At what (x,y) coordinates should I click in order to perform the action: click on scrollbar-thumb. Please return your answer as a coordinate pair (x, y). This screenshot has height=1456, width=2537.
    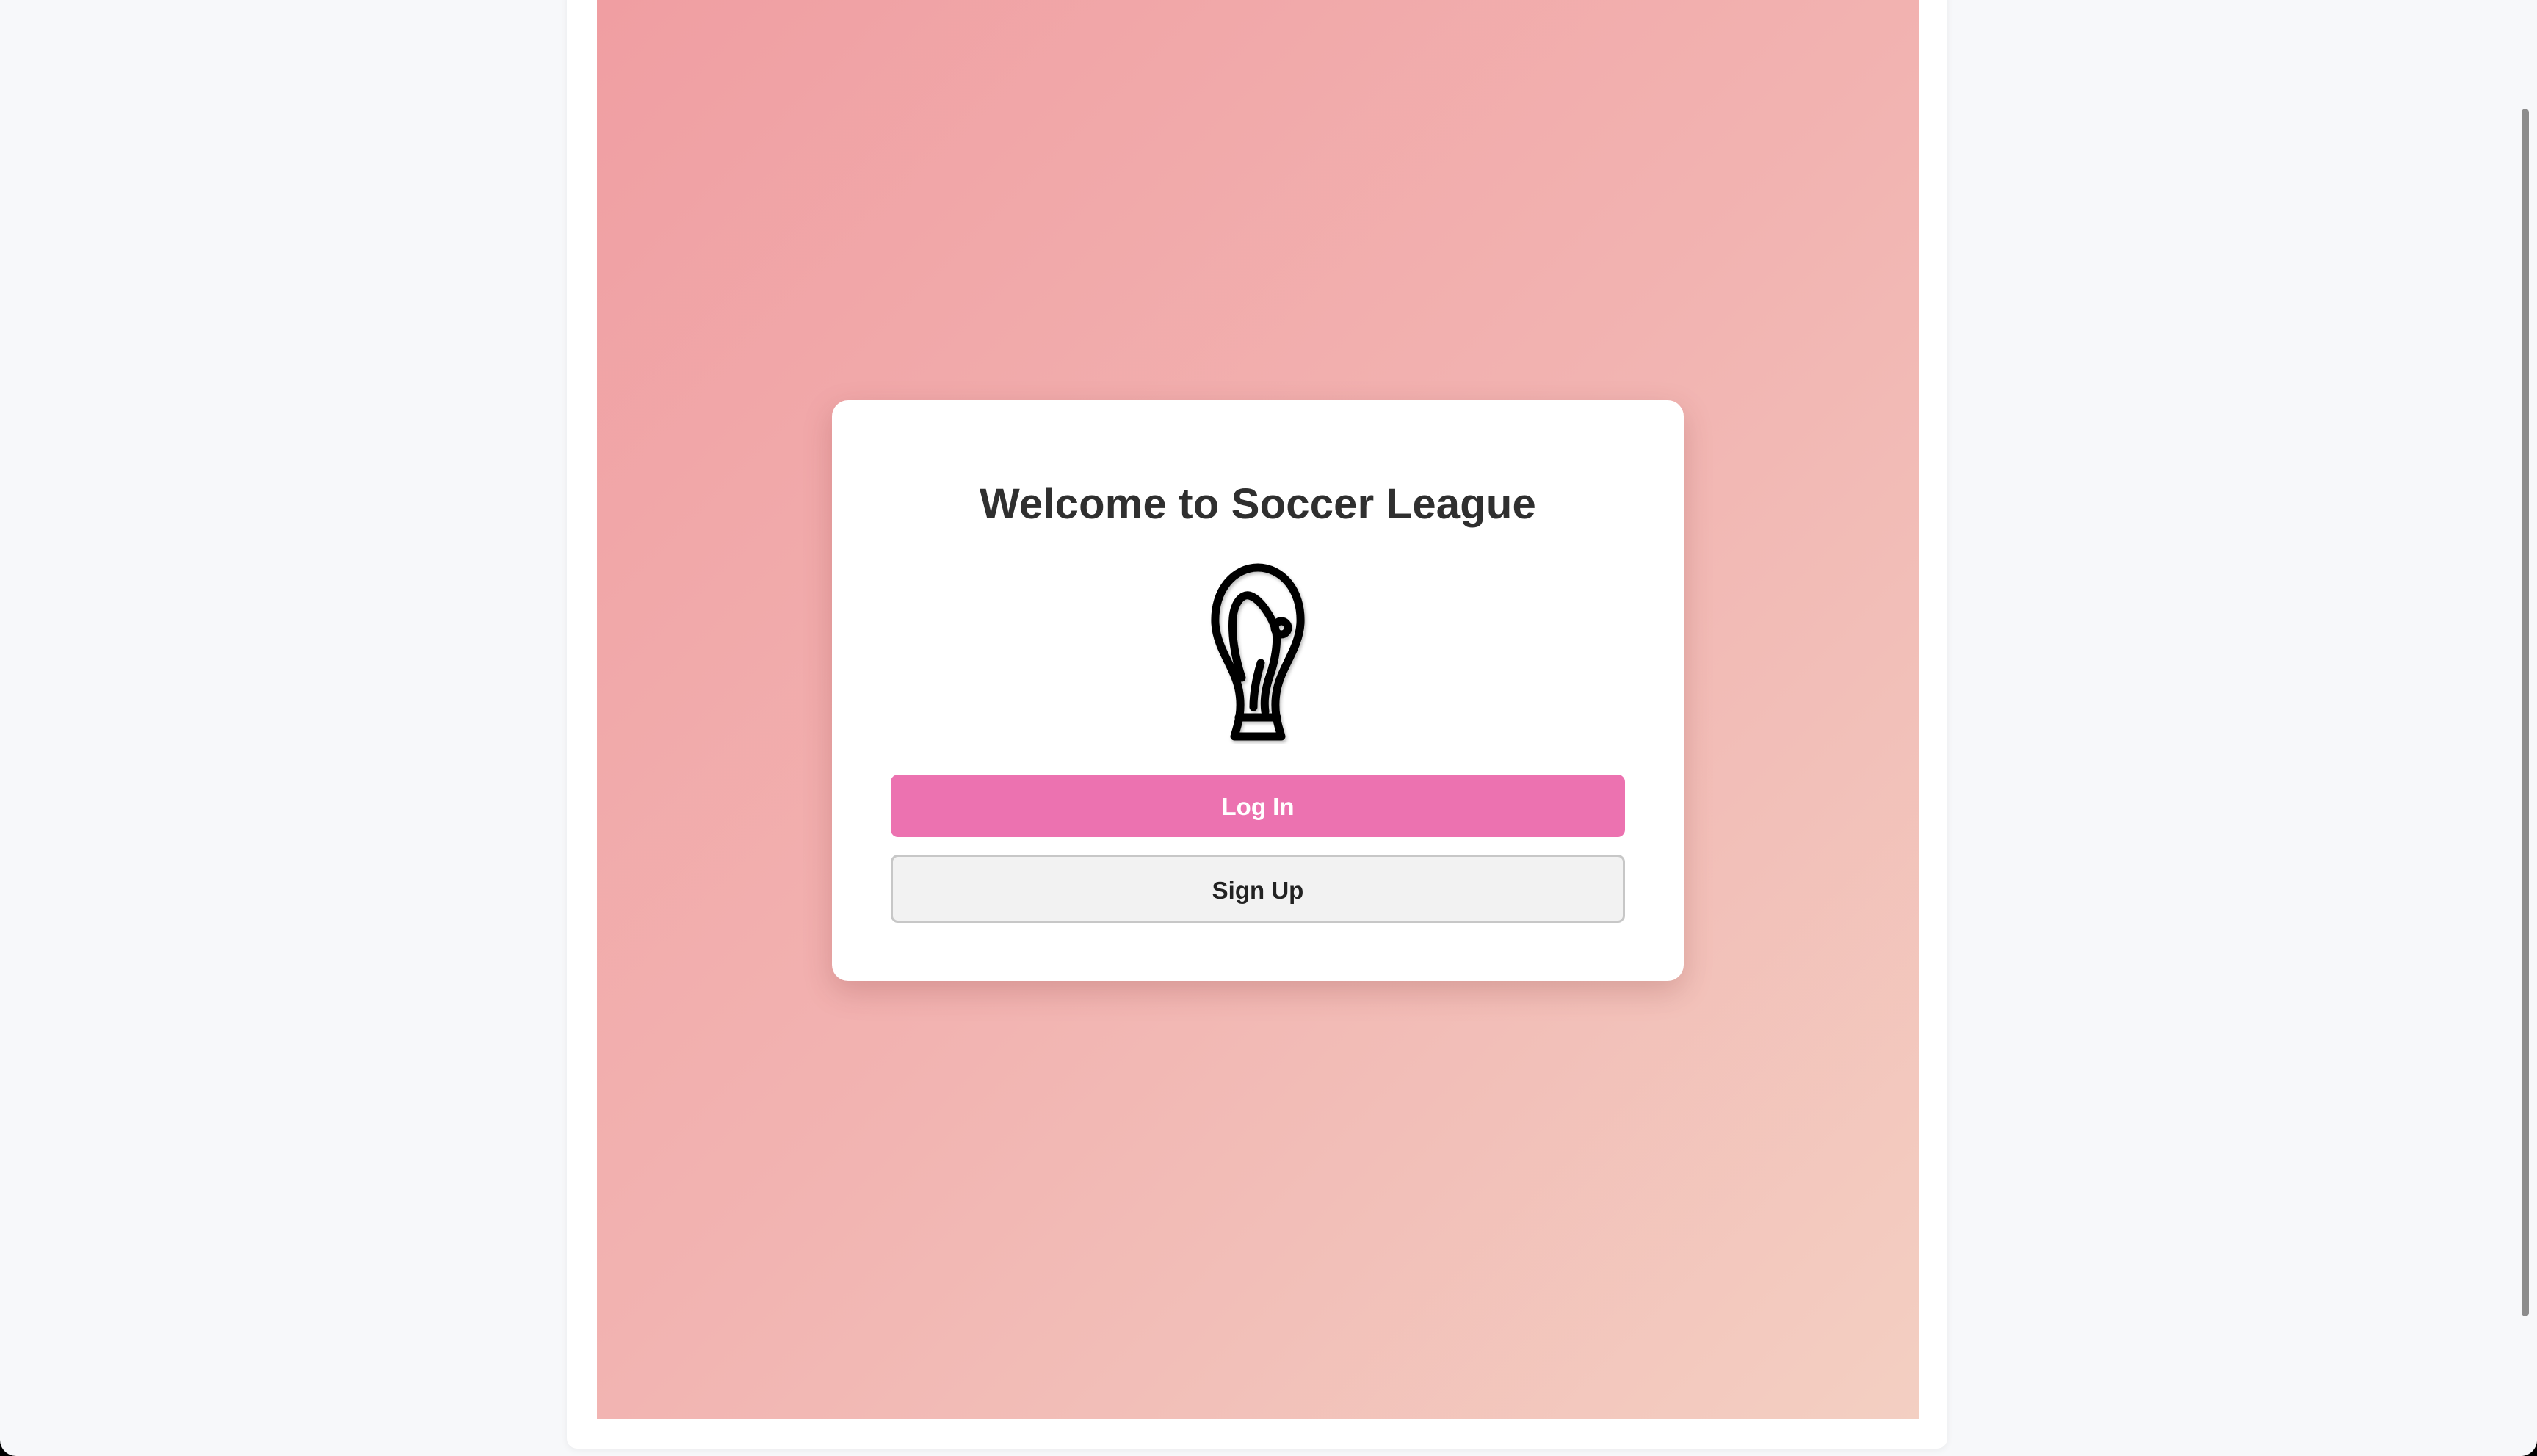
    Looking at the image, I should click on (2525, 712).